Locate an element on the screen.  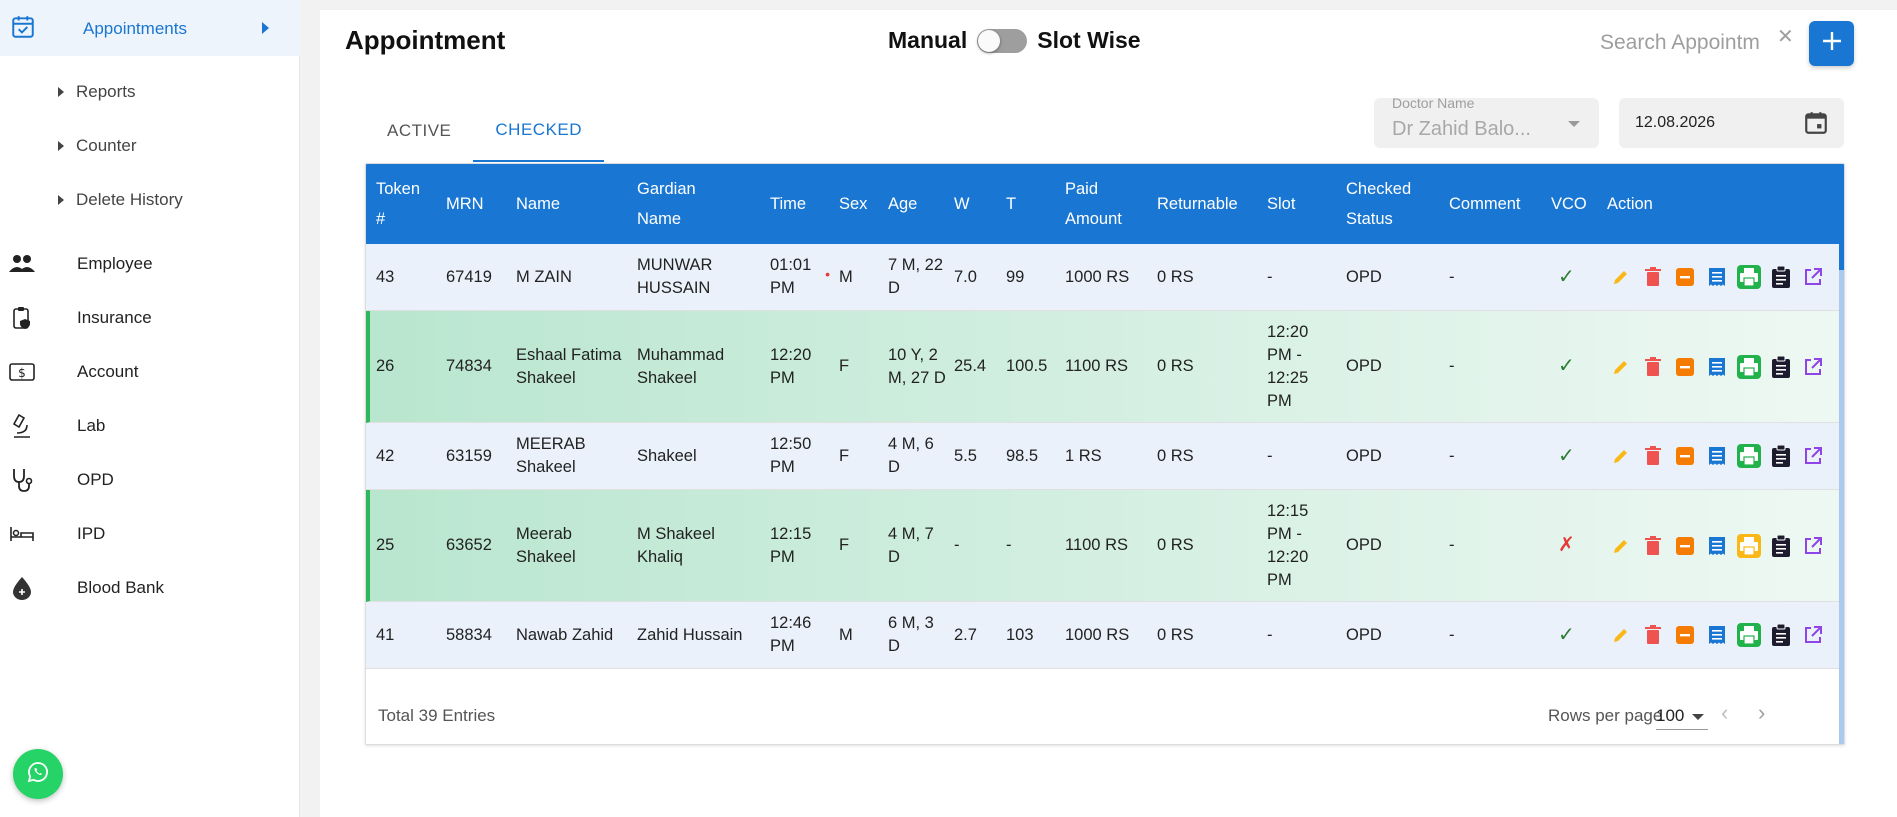
cell-w: - is located at coordinates (978, 545).